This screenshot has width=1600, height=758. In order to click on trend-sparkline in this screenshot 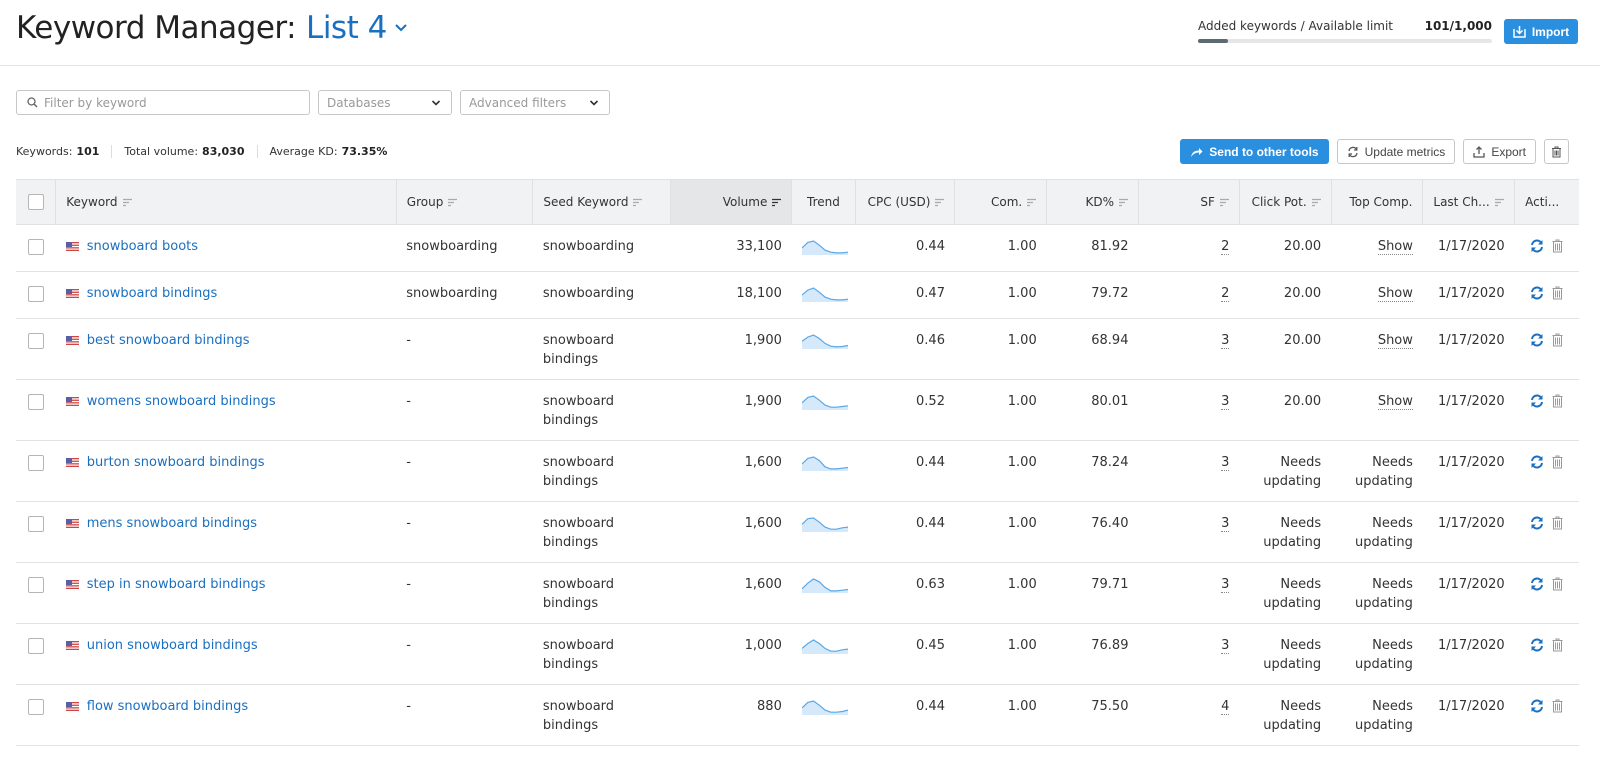, I will do `click(824, 707)`.